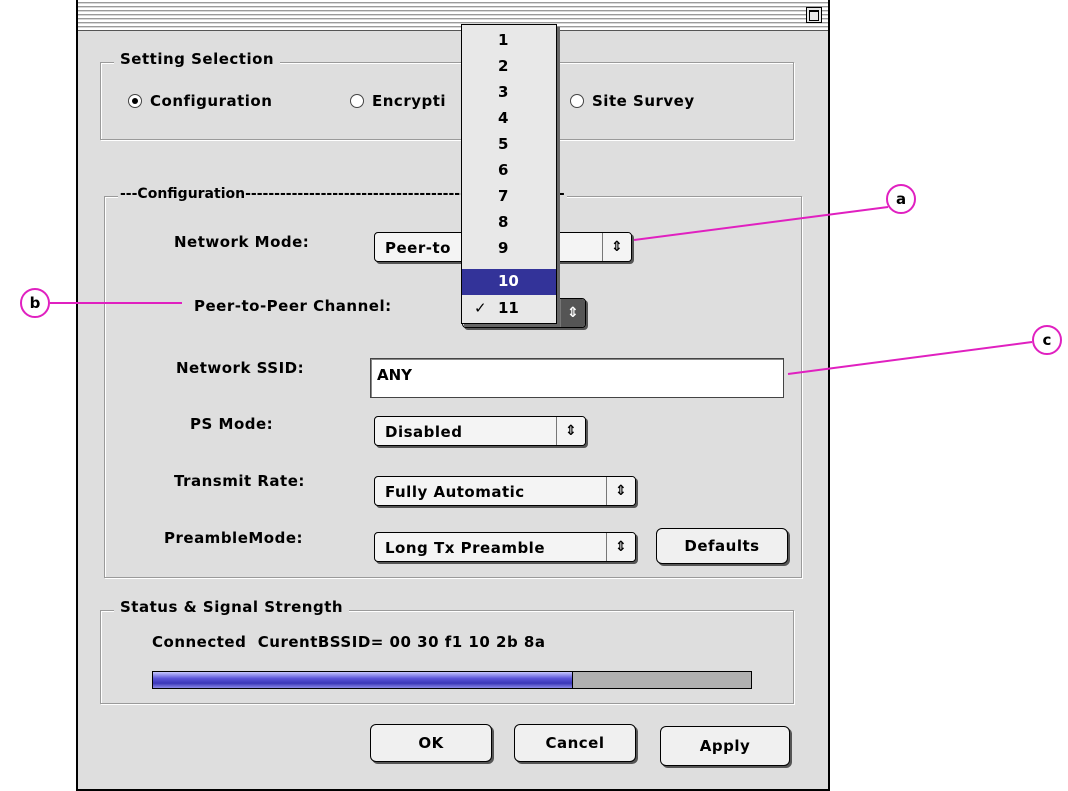  I want to click on callout-a-line, so click(761, 223).